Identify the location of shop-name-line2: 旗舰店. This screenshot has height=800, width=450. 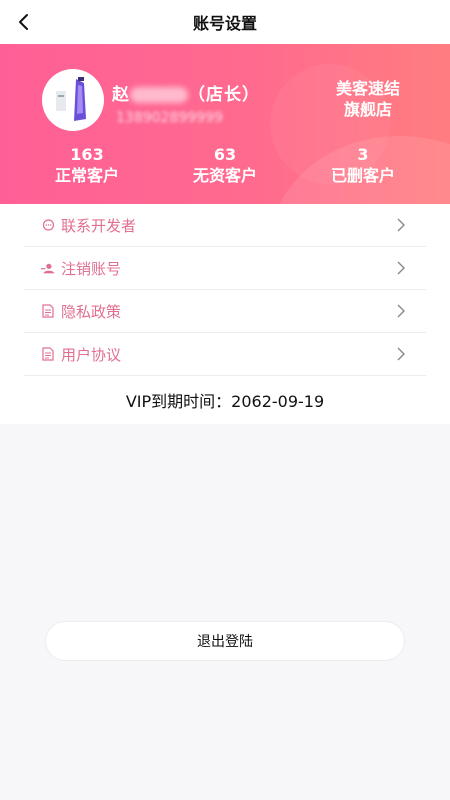
(367, 109).